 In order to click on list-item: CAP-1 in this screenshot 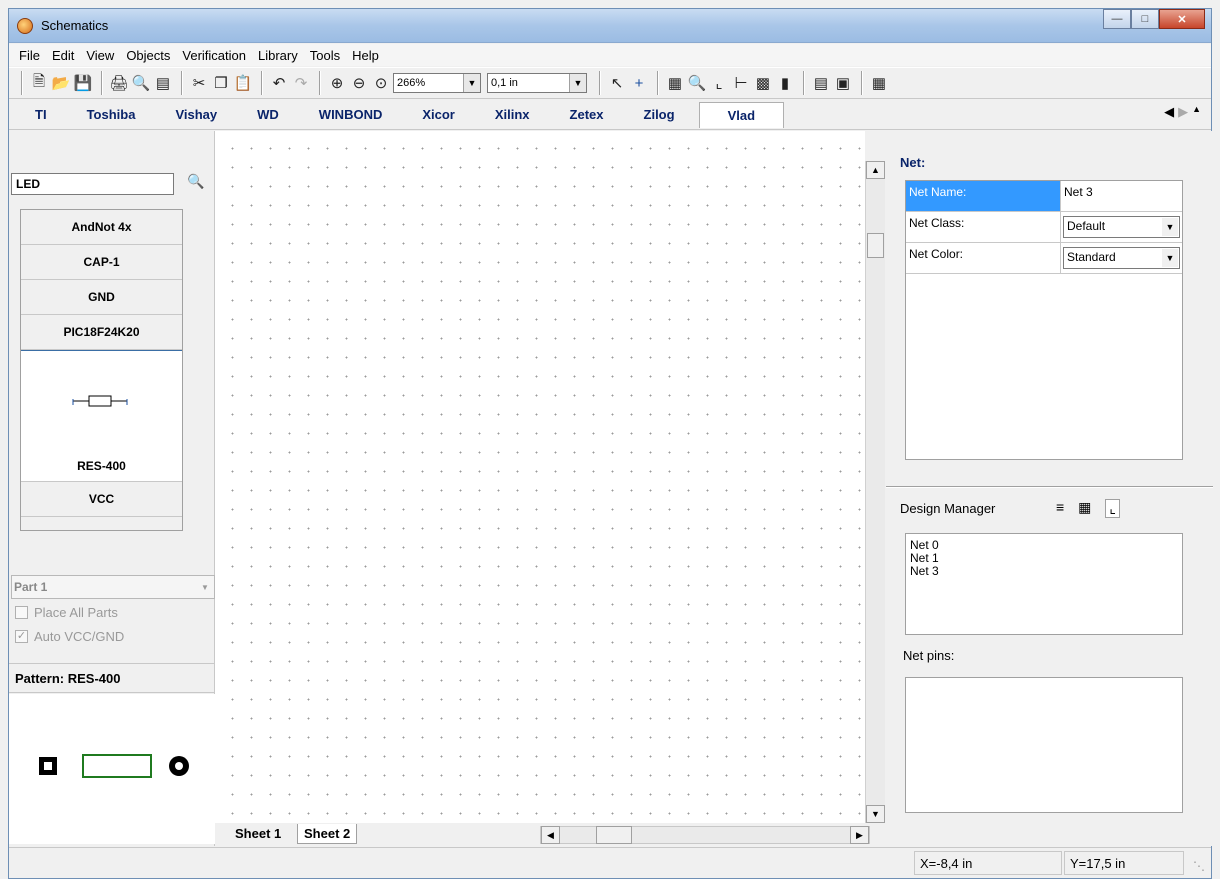, I will do `click(101, 262)`.